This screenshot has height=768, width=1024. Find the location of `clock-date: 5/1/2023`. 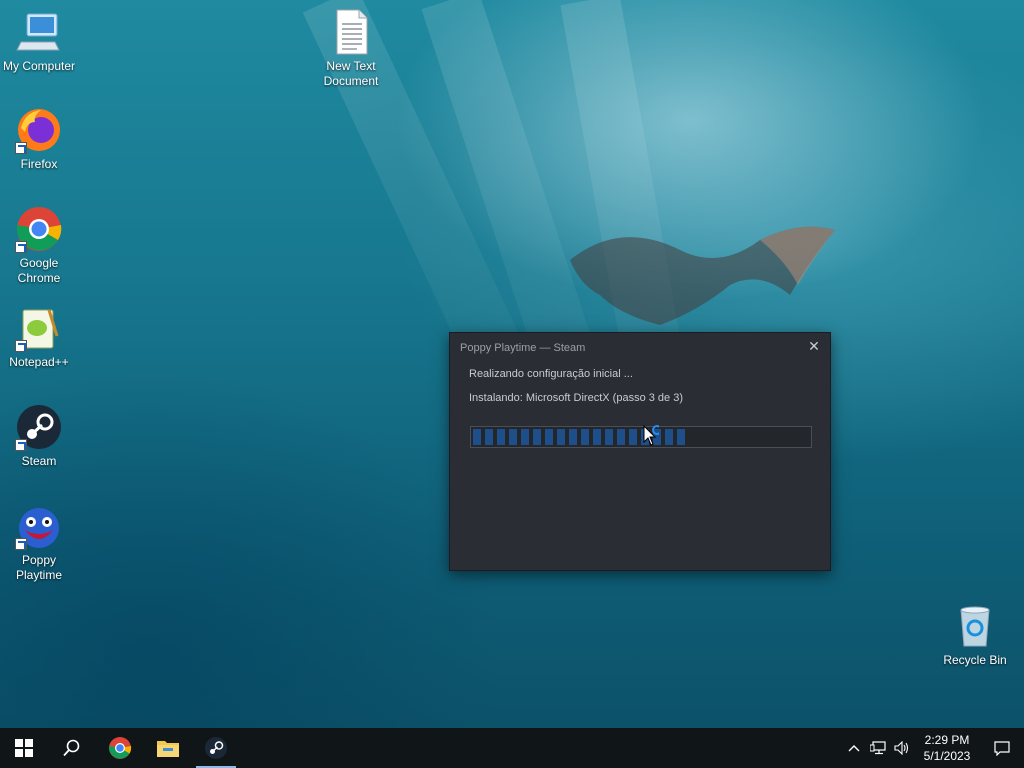

clock-date: 5/1/2023 is located at coordinates (947, 756).